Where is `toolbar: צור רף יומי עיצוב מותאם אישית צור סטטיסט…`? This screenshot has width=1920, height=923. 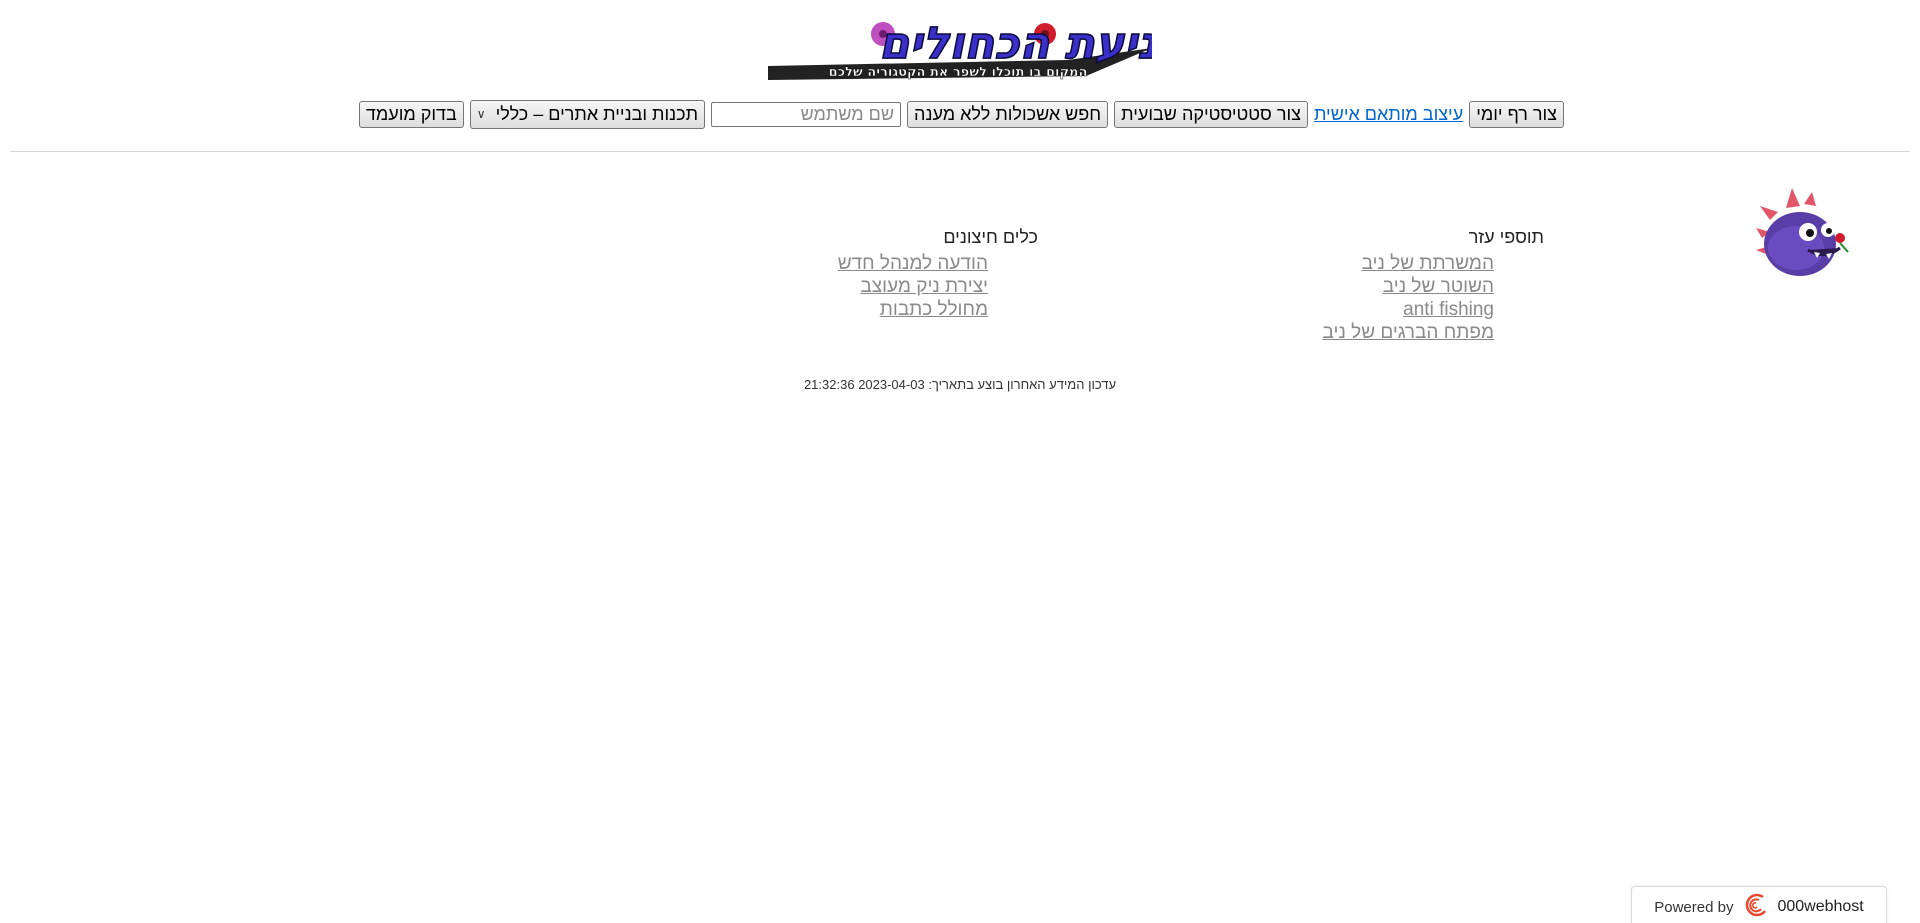
toolbar: צור רף יומי עיצוב מותאם אישית צור סטטיסט… is located at coordinates (960, 114).